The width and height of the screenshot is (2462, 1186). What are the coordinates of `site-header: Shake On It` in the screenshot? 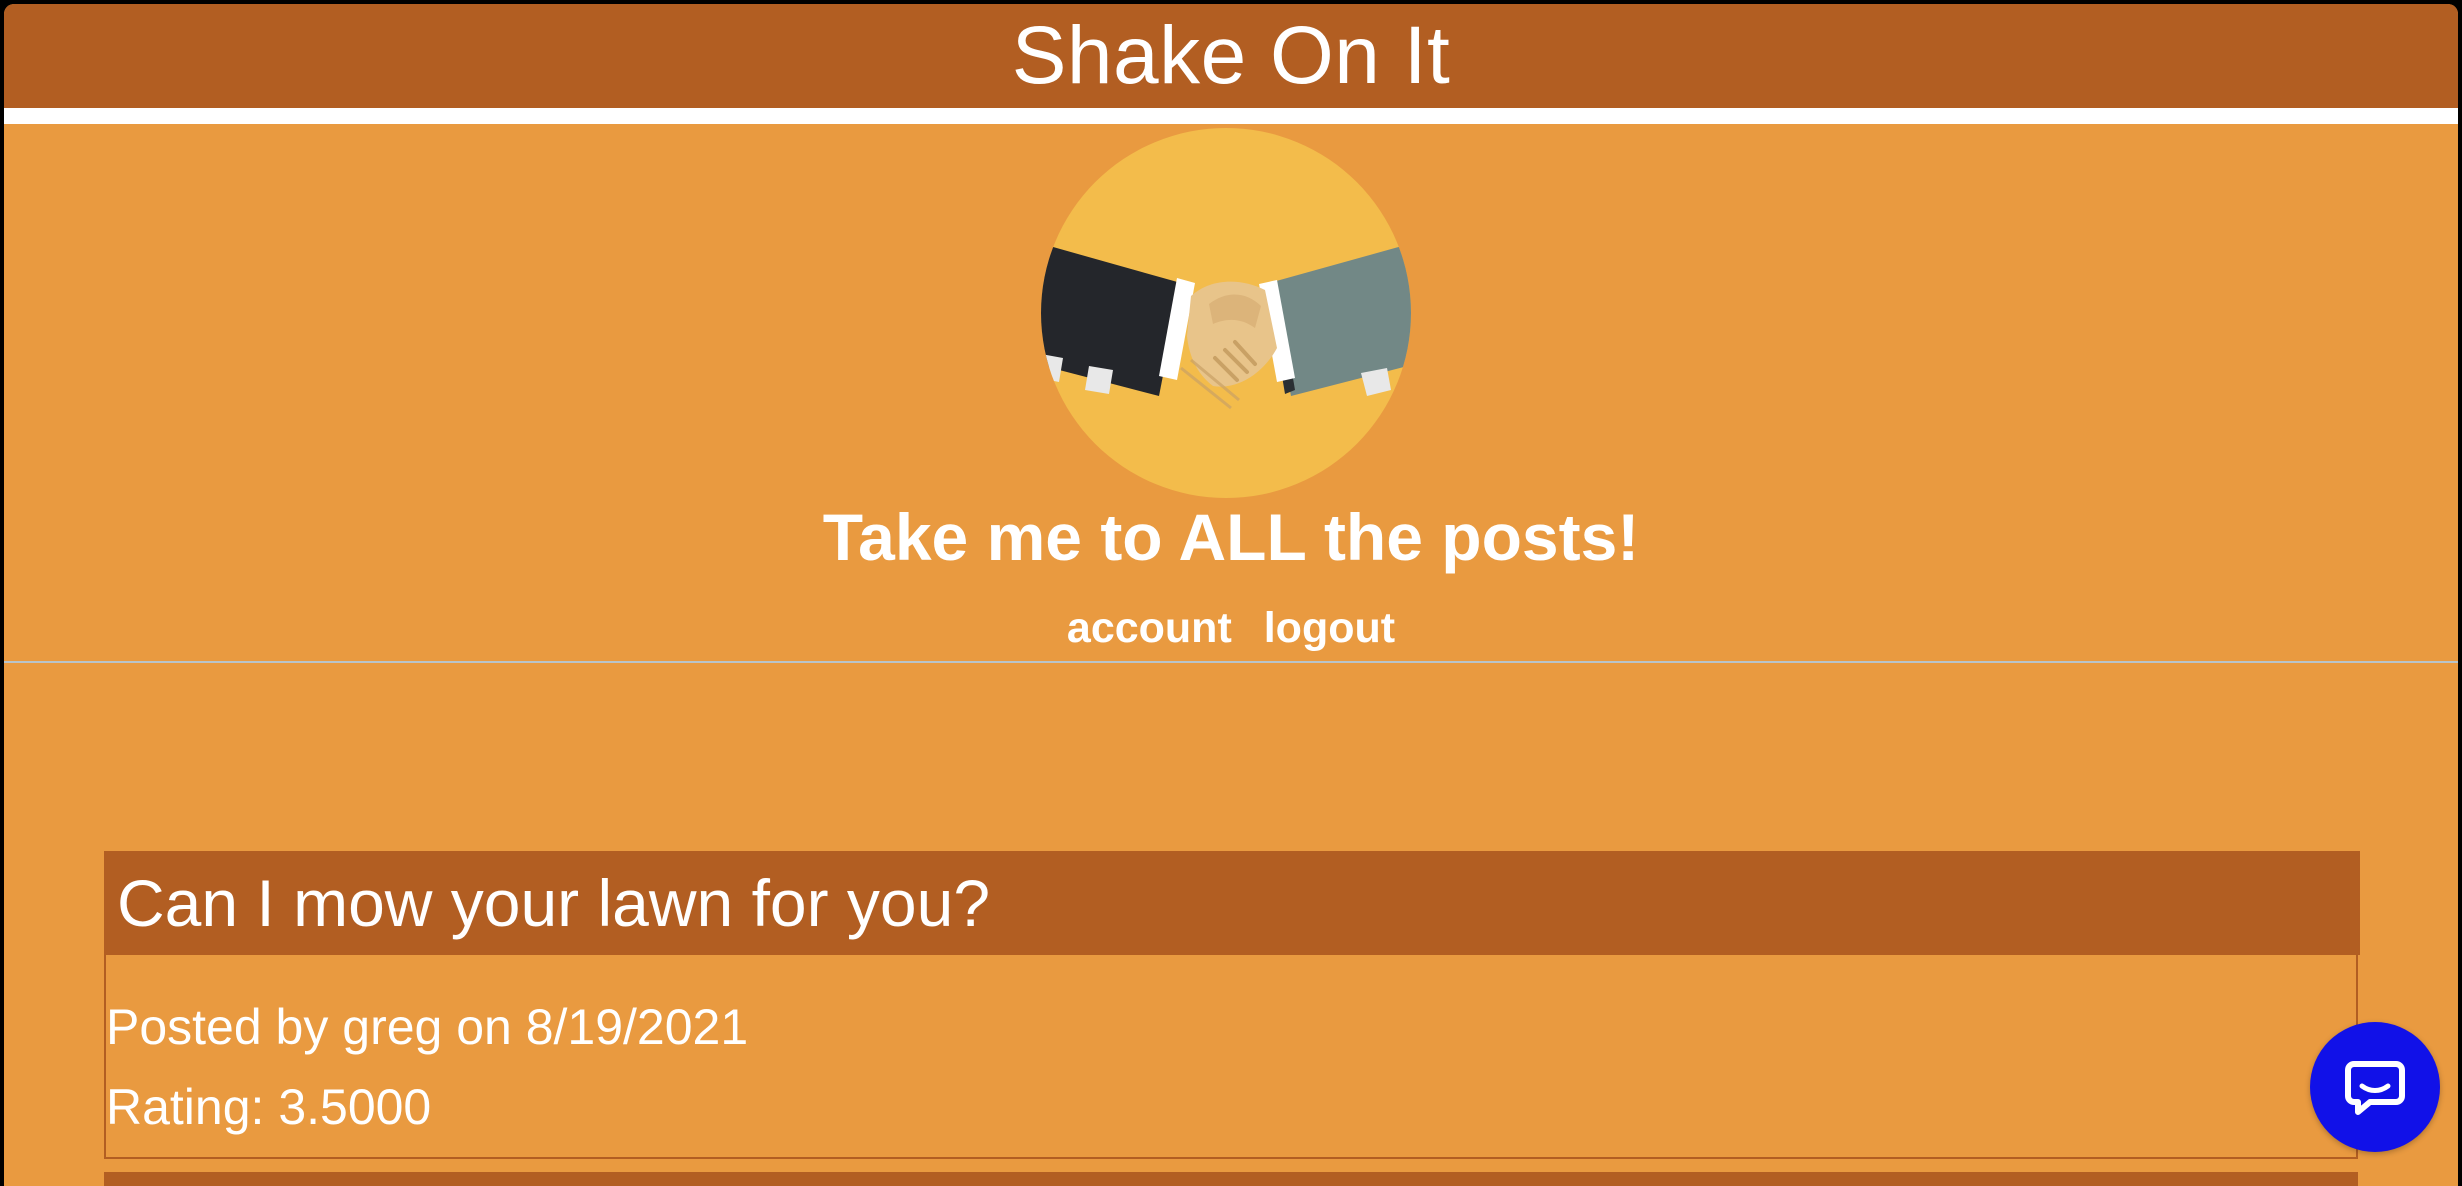 It's located at (1231, 56).